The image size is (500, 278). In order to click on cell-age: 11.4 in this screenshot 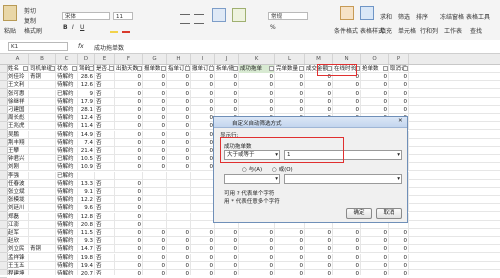, I will do `click(86, 126)`.